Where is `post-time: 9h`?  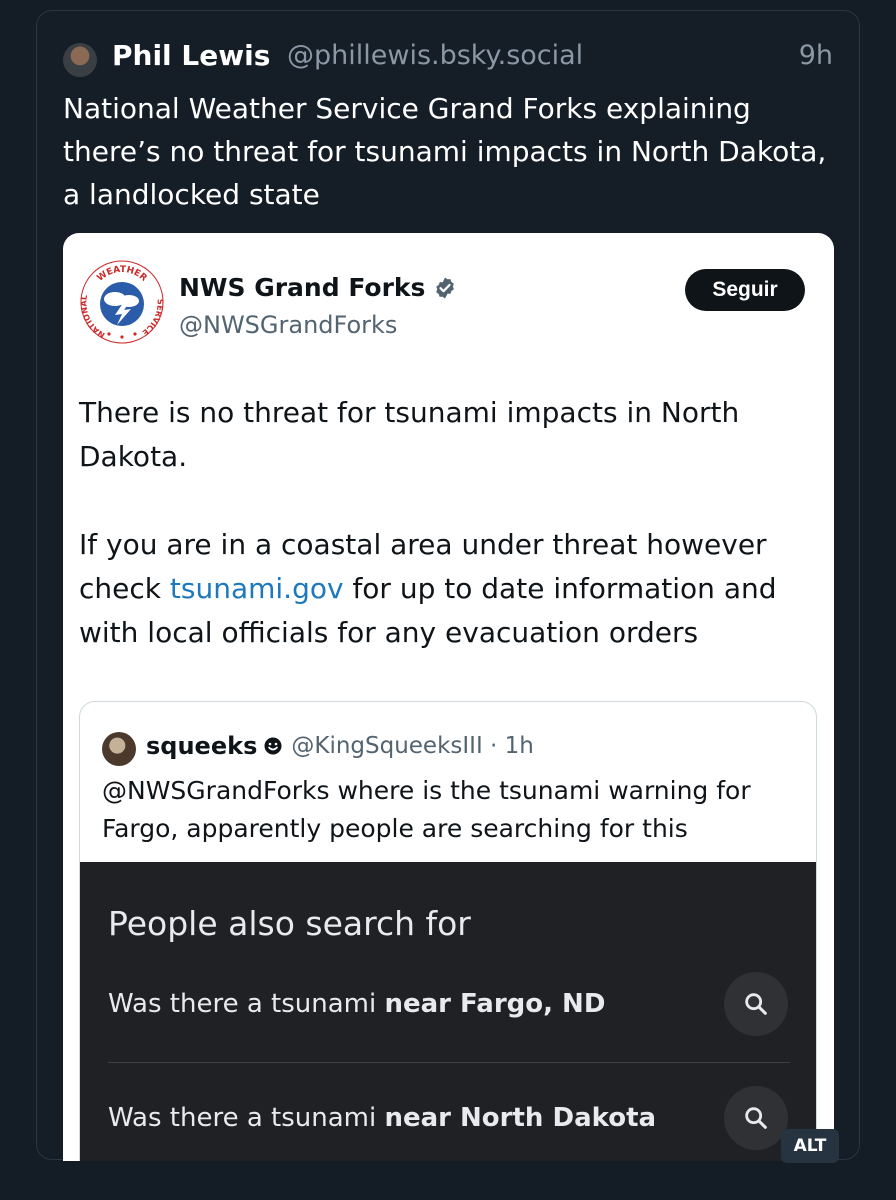 post-time: 9h is located at coordinates (816, 55).